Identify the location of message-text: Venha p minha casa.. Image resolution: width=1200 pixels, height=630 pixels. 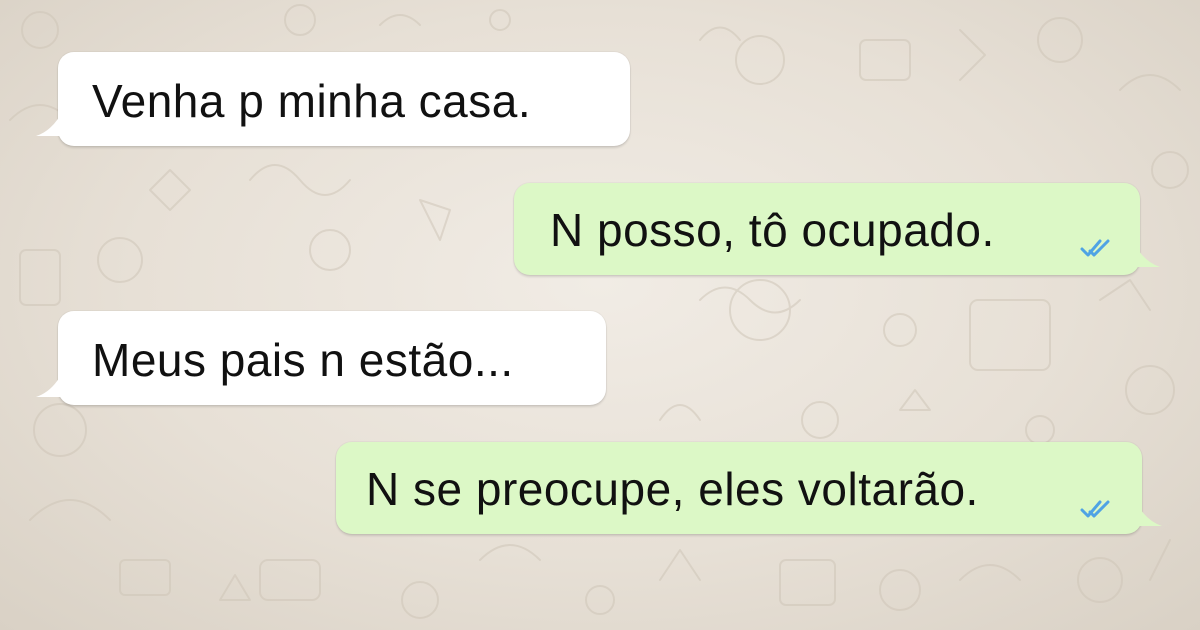
(312, 101).